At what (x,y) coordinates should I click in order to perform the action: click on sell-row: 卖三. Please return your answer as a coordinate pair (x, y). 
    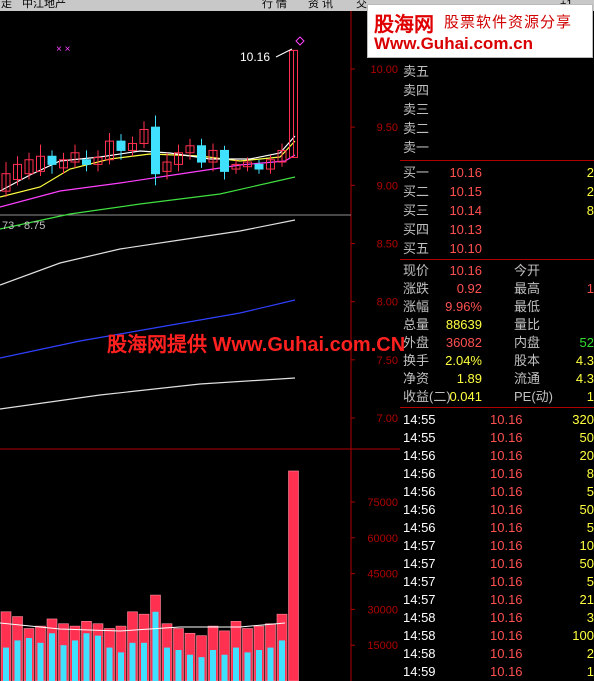
    Looking at the image, I should click on (497, 109).